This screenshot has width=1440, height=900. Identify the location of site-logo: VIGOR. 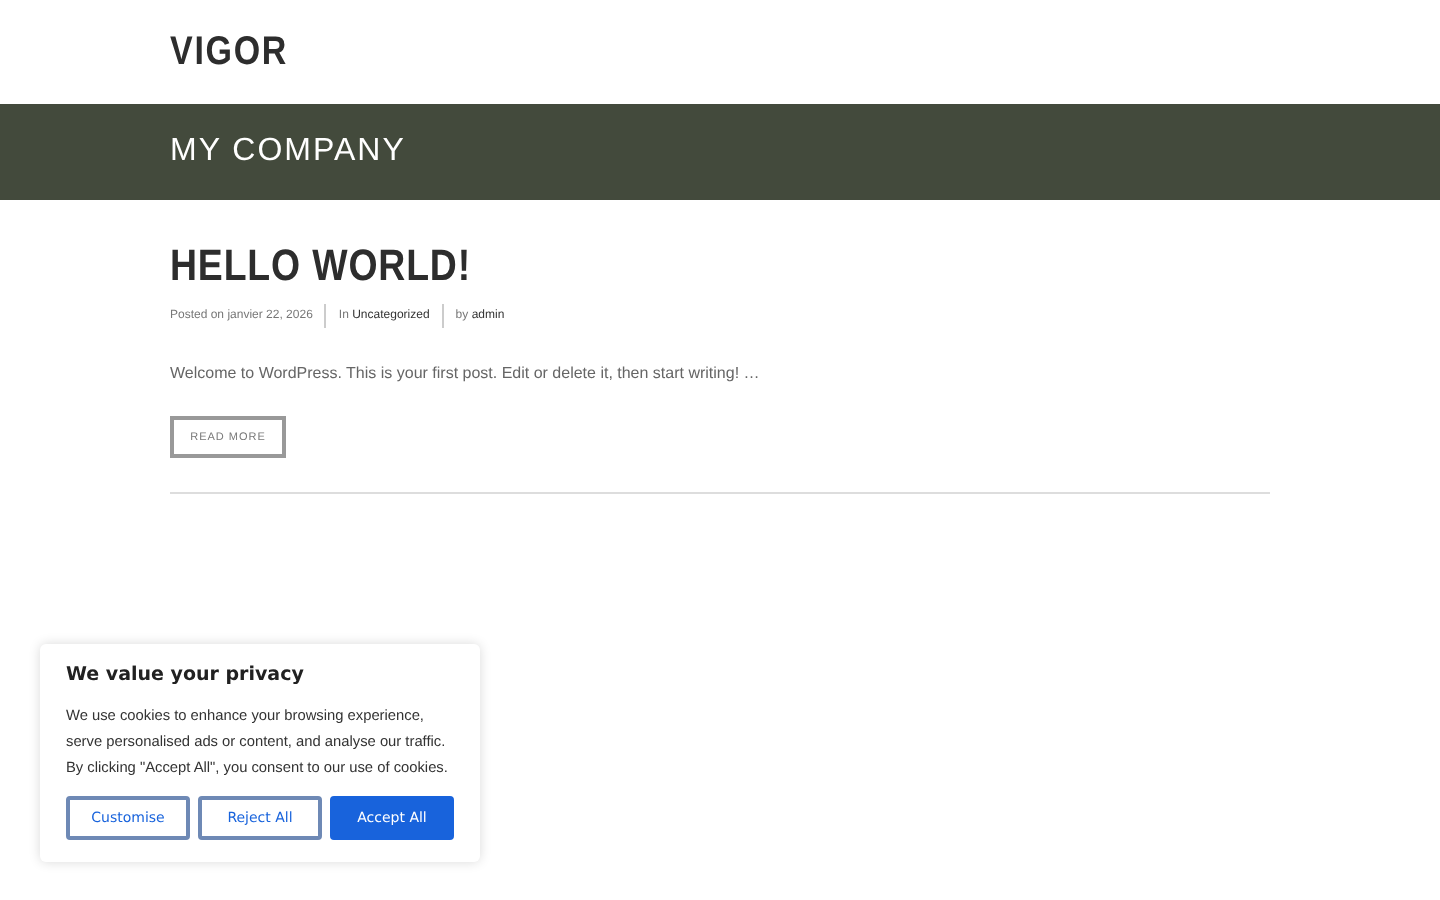
(229, 52).